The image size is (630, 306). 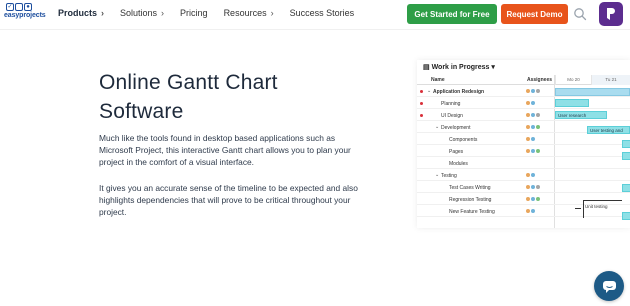 What do you see at coordinates (438, 80) in the screenshot?
I see `gantt-col-name: Name` at bounding box center [438, 80].